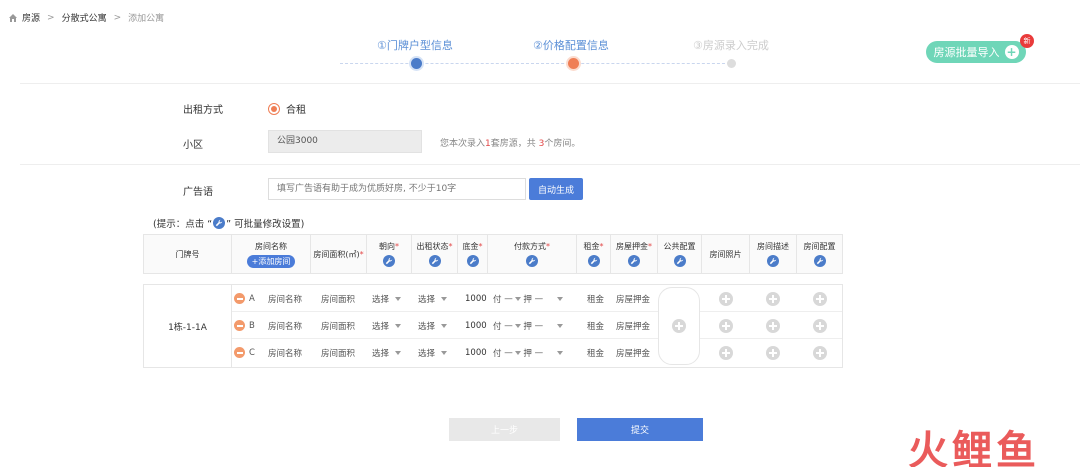  I want to click on breadcrumb-level2: 分散式公寓, so click(84, 17).